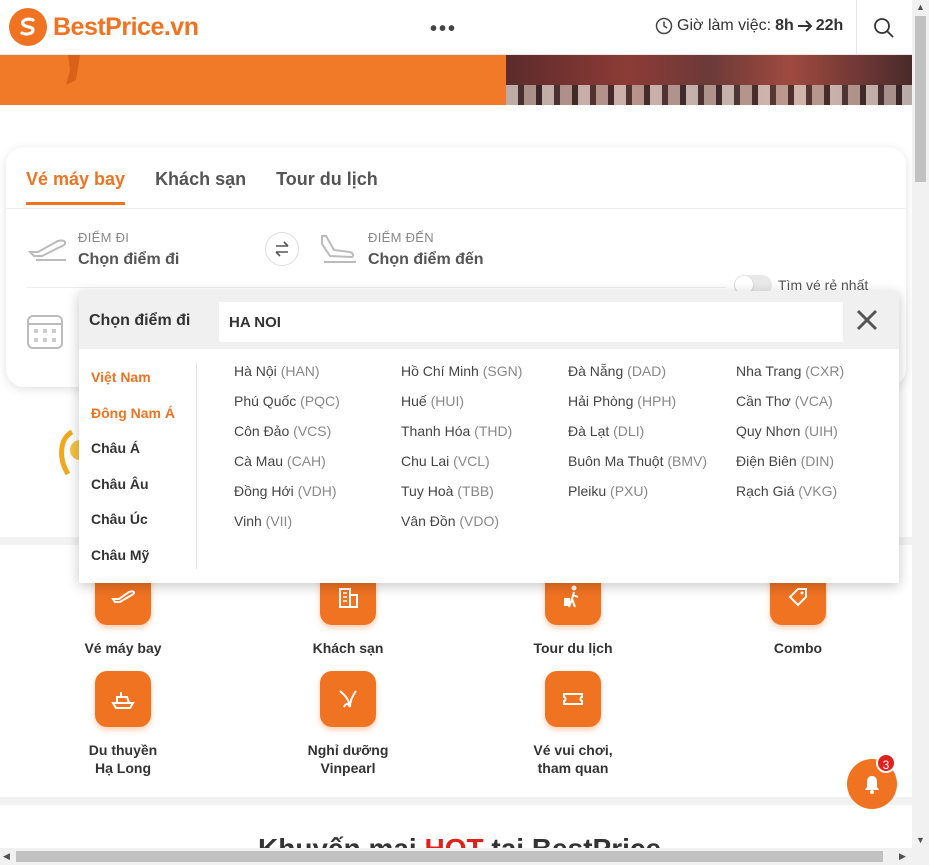 Image resolution: width=929 pixels, height=865 pixels. I want to click on city-option: Buôn Ma Thuột (BMV), so click(652, 463).